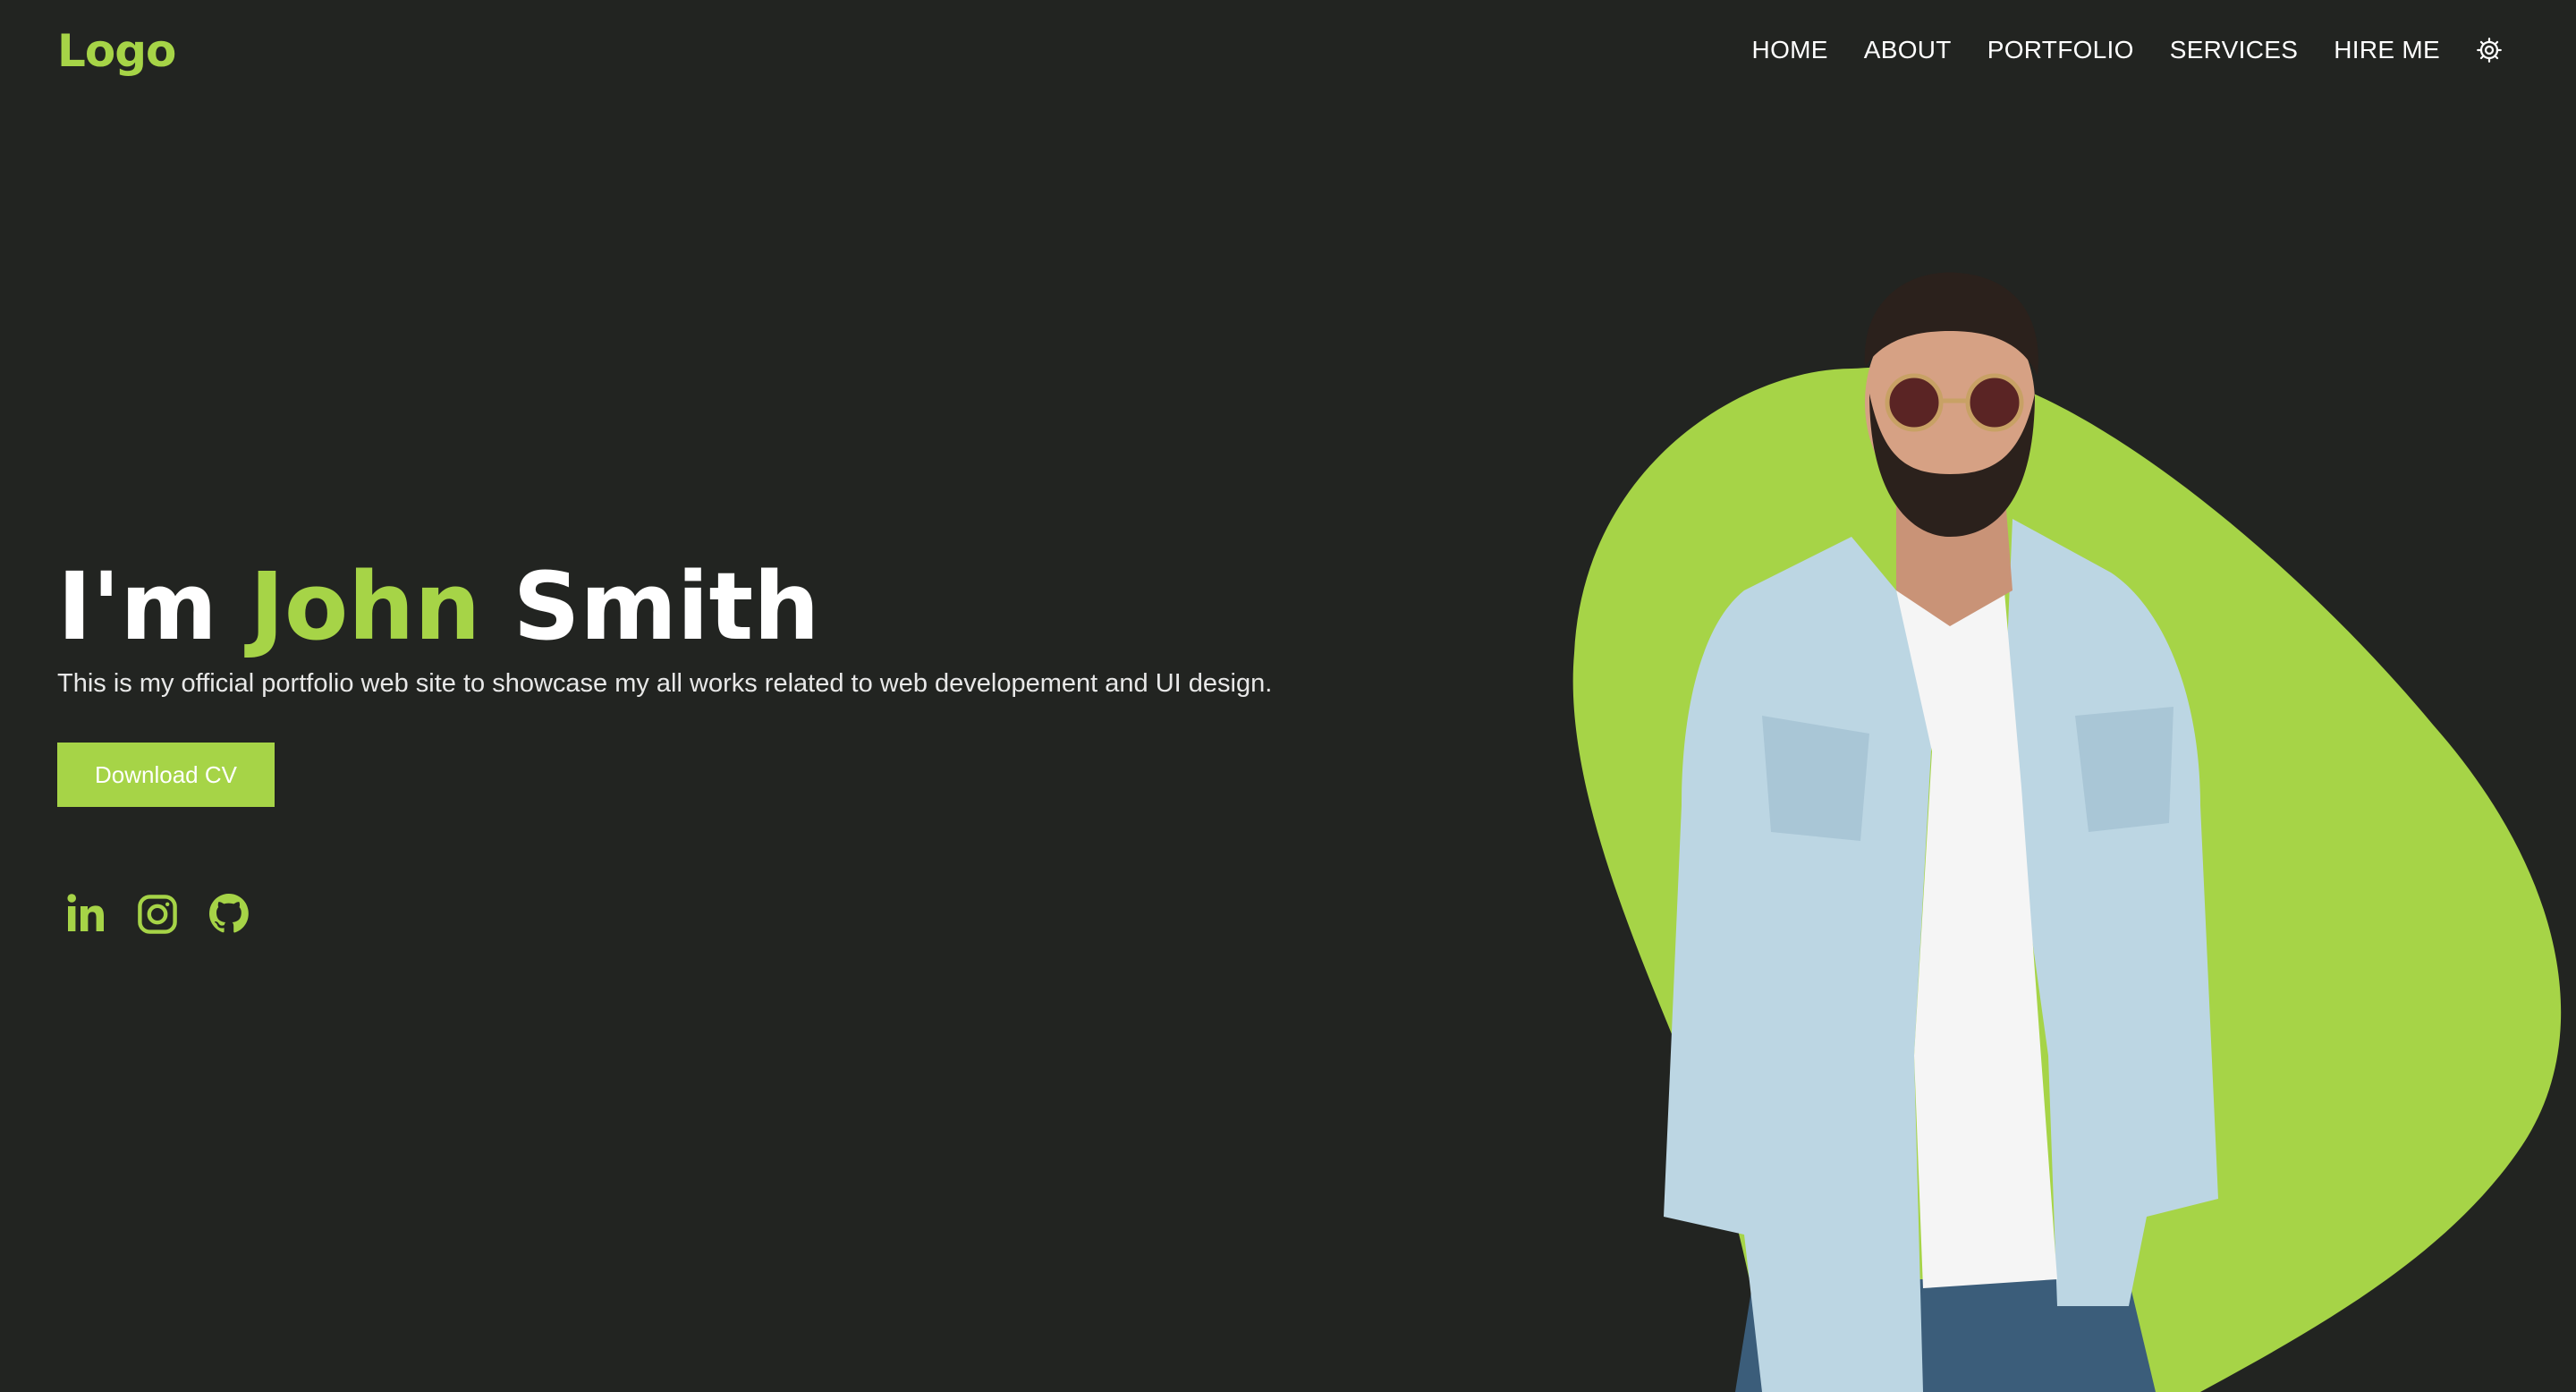 The width and height of the screenshot is (2576, 1392). Describe the element at coordinates (666, 606) in the screenshot. I see `title-last-name: Smith` at that location.